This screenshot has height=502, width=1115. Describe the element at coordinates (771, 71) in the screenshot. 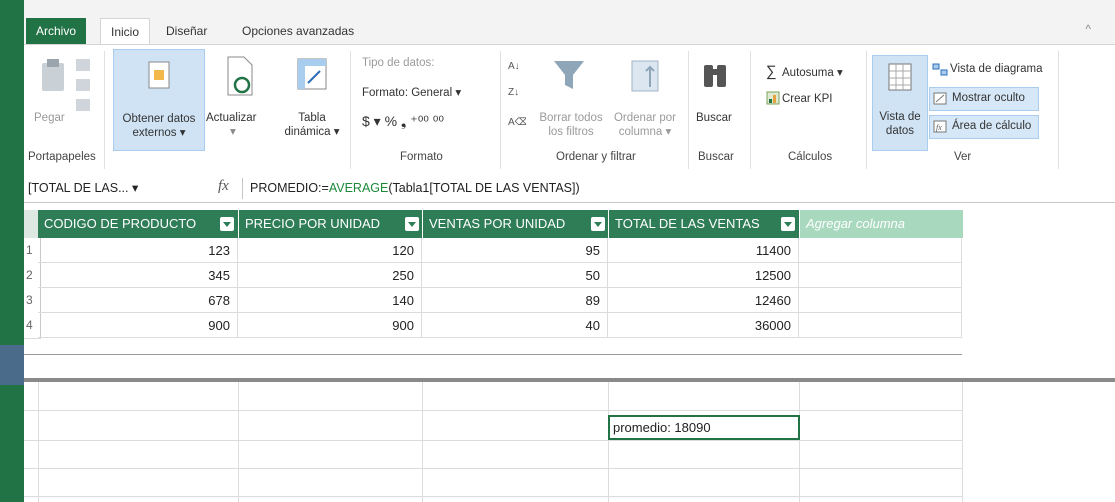

I see `sigma-icon: ∑` at that location.